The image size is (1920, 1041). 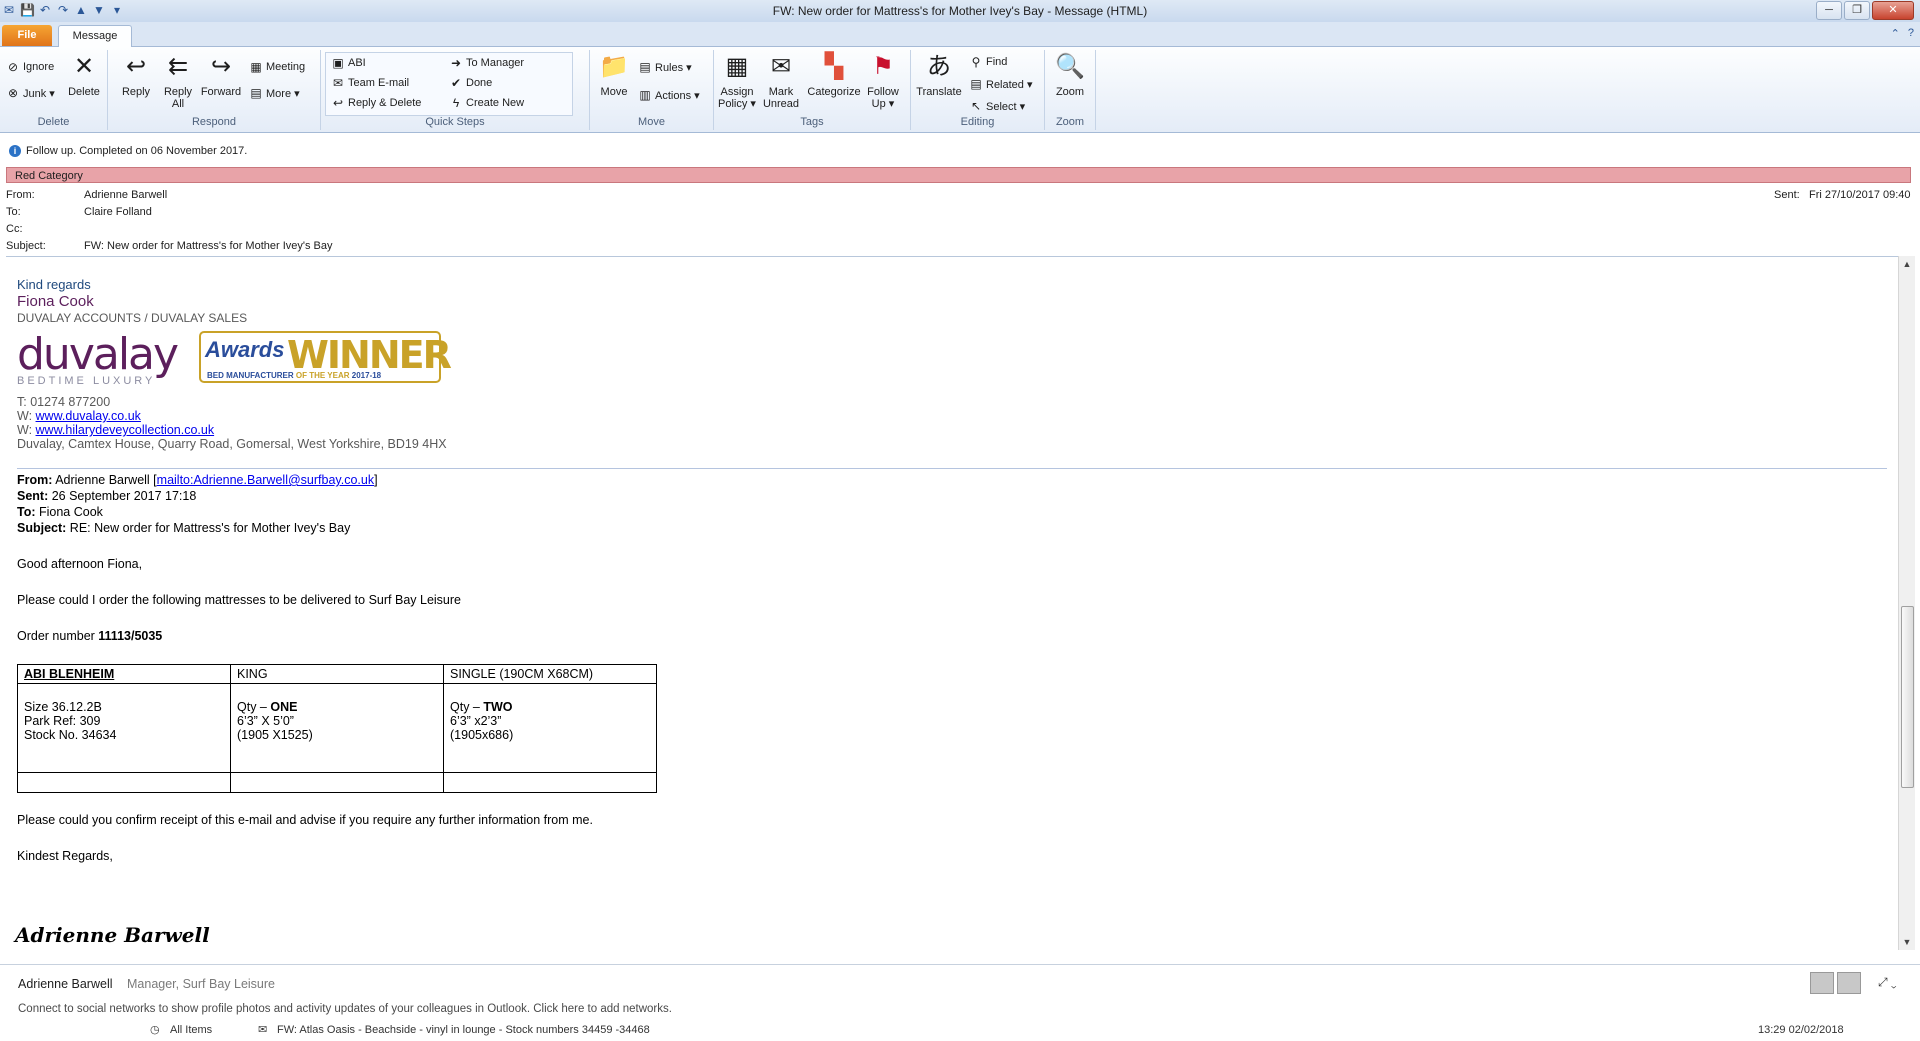 I want to click on magnifier-icon: 🔍, so click(x=1070, y=66).